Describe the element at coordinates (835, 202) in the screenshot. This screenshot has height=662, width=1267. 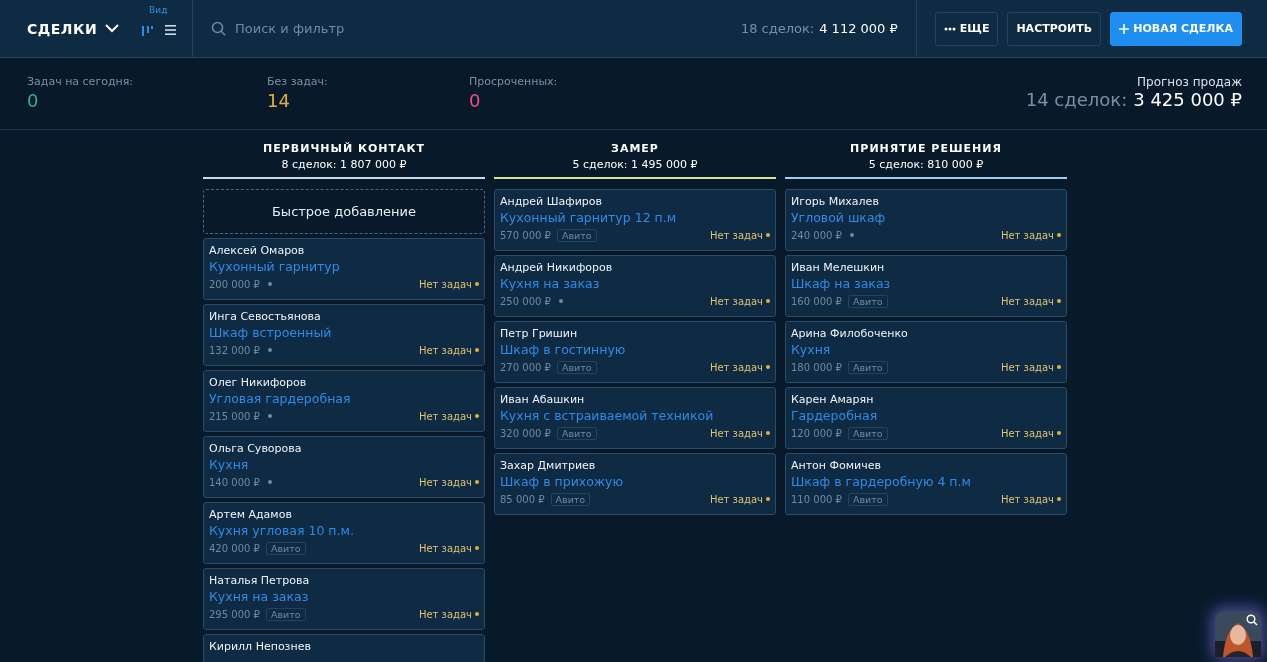
I see `contact-name: Игорь Михалев` at that location.